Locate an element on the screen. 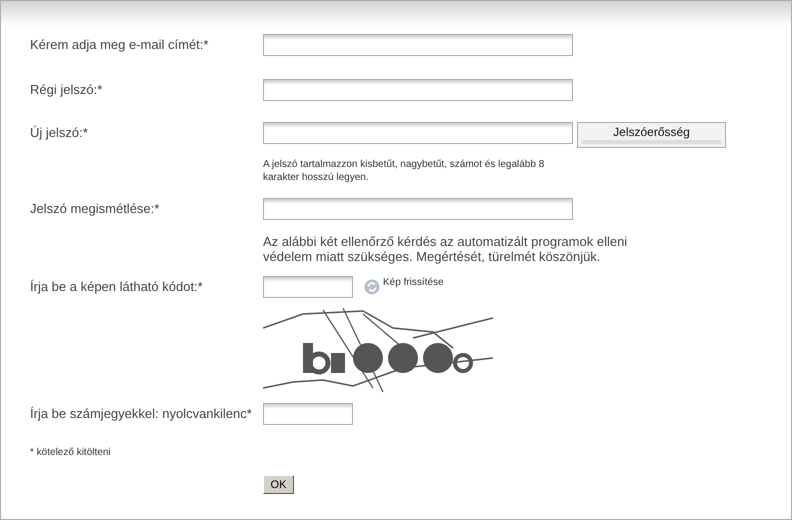  password-hint: A jelszó tartalmazzon kisbetűt, nagybetűt, számot és legalább 8 karakter hosszú legyen. is located at coordinates (404, 171).